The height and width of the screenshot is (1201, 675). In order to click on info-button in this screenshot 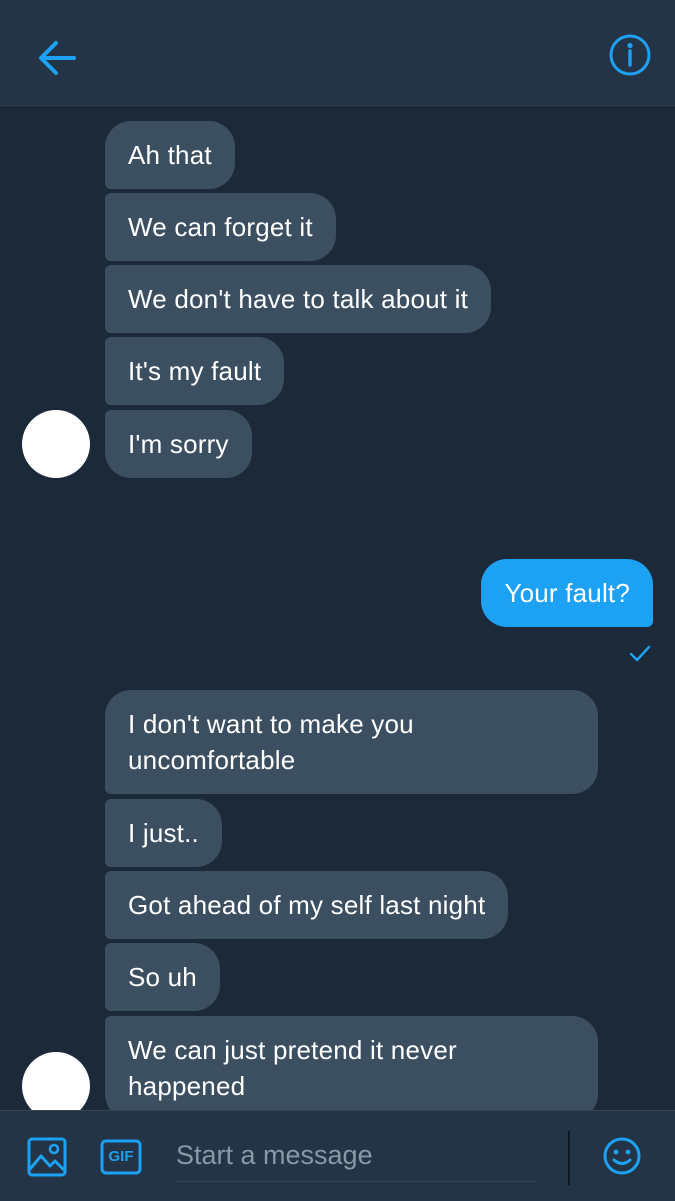, I will do `click(630, 55)`.